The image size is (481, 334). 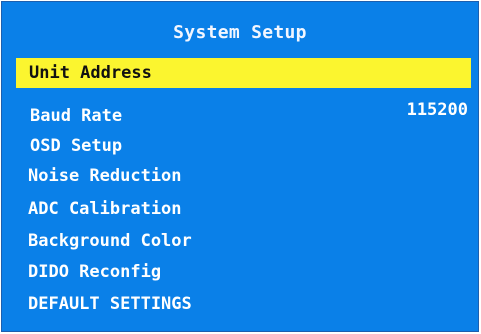 What do you see at coordinates (76, 116) in the screenshot?
I see `menu-item-label: Baud Rate` at bounding box center [76, 116].